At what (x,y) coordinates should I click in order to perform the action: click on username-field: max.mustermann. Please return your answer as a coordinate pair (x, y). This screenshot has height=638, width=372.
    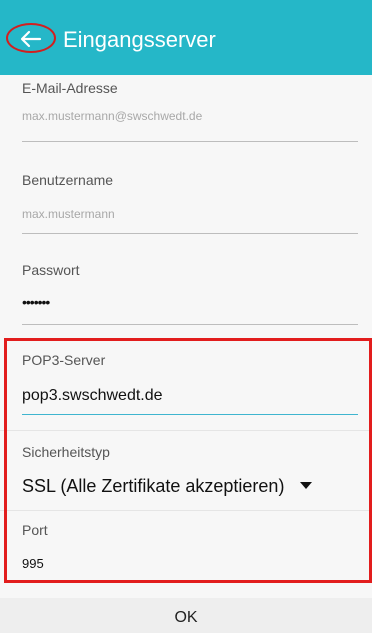
    Looking at the image, I should click on (68, 214).